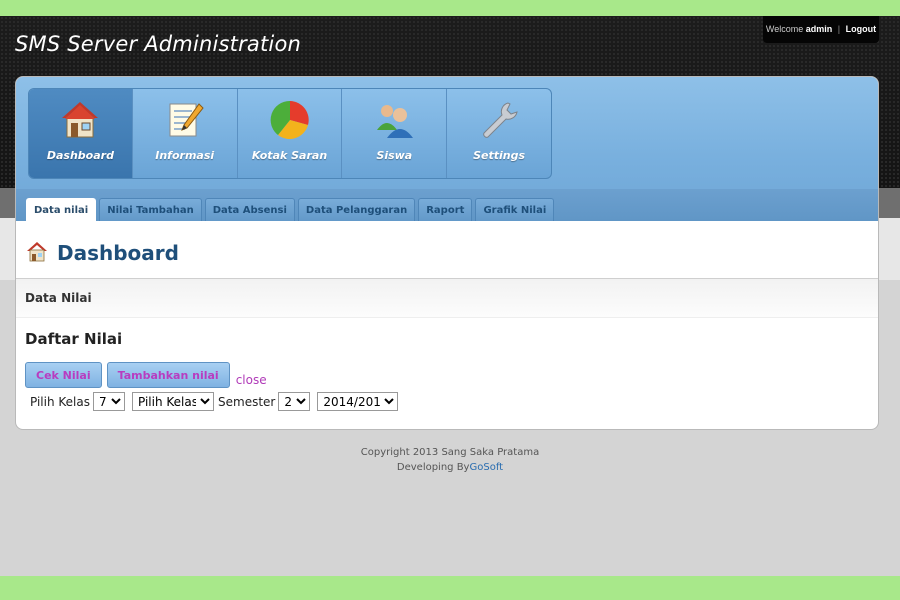  Describe the element at coordinates (784, 29) in the screenshot. I see `welcome-text: Welcome` at that location.